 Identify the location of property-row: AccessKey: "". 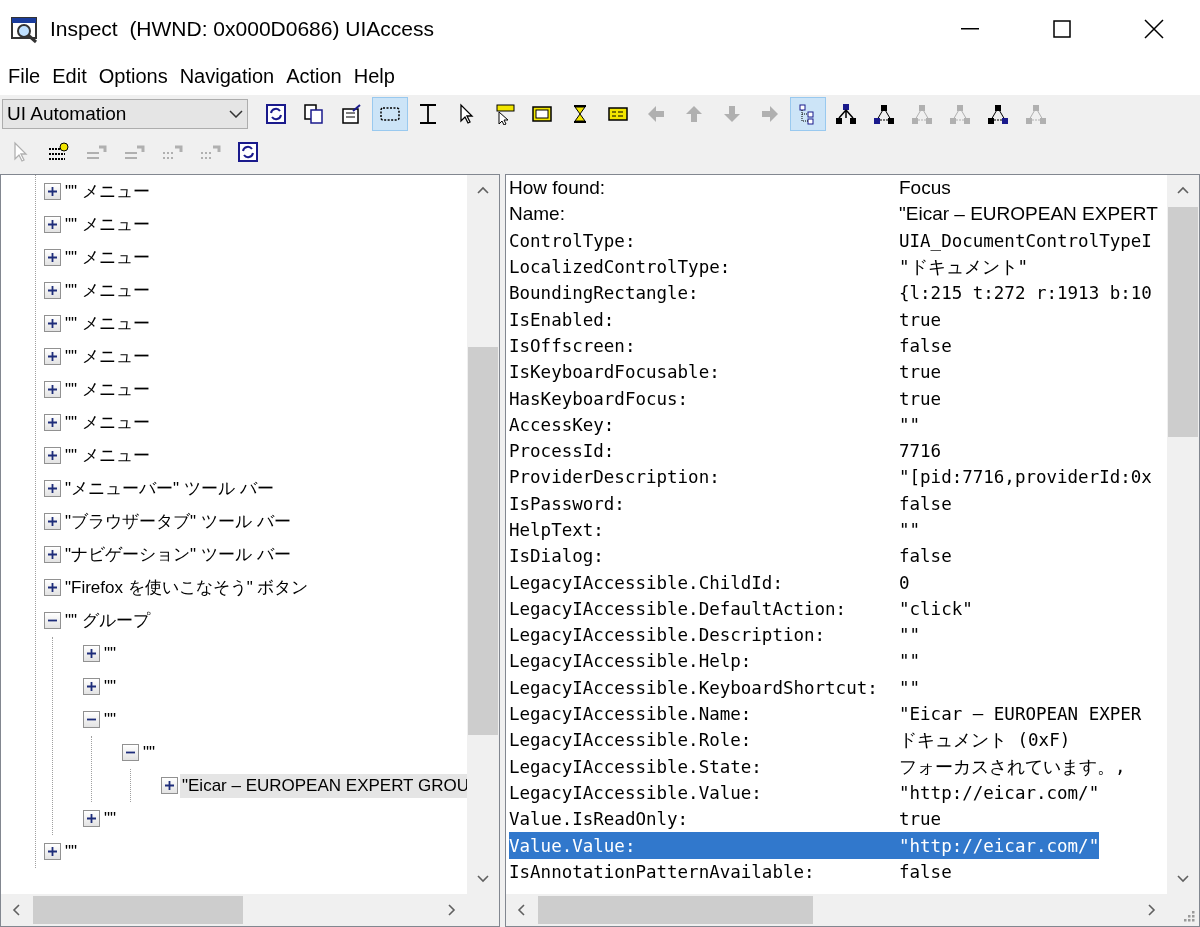
(715, 424).